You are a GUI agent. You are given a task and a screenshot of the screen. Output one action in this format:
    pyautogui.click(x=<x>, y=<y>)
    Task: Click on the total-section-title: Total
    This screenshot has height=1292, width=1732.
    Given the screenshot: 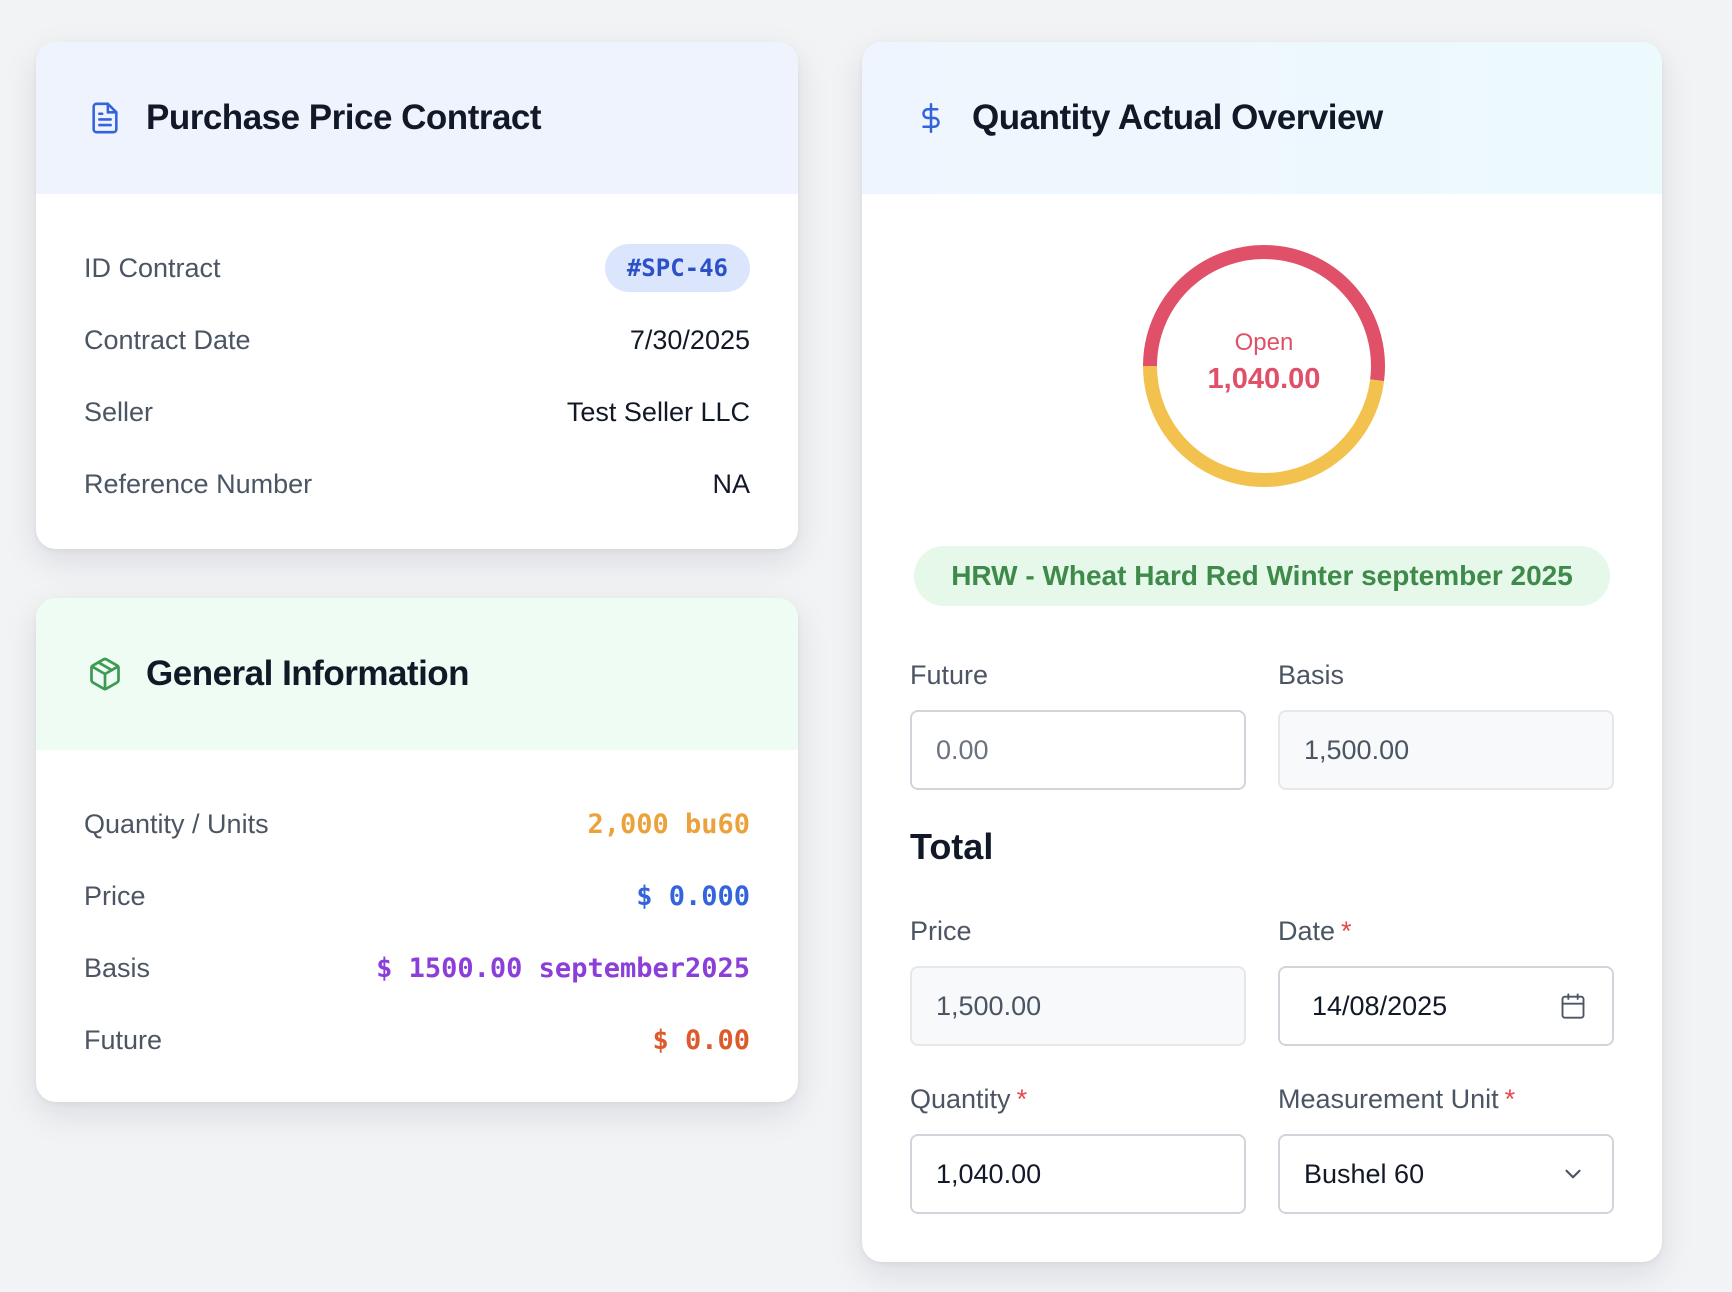 What is the action you would take?
    pyautogui.click(x=952, y=846)
    